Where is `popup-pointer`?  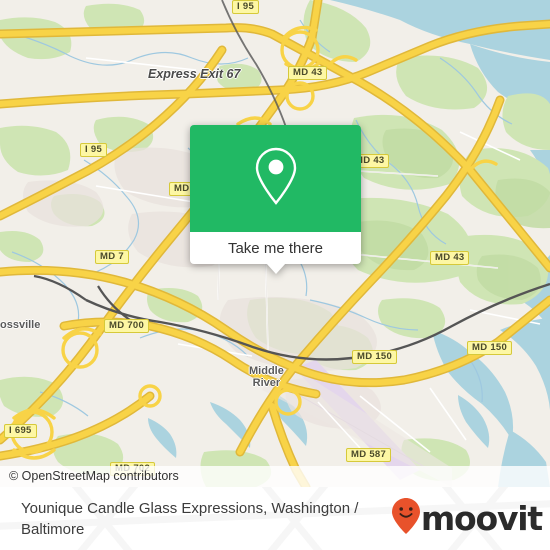
popup-pointer is located at coordinates (275, 268).